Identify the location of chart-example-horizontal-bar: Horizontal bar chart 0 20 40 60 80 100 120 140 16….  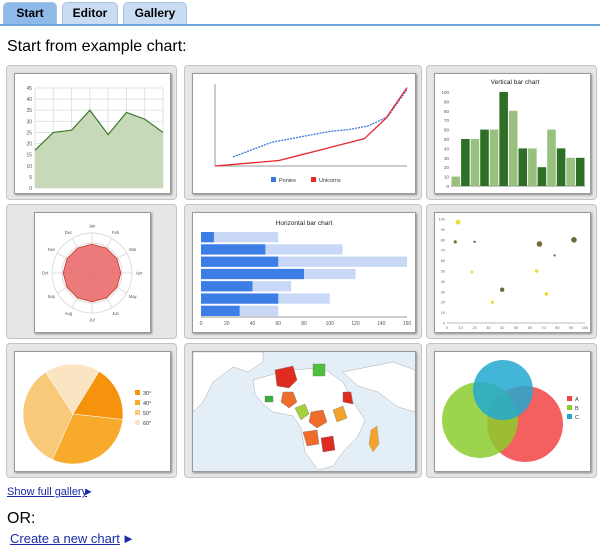
(303, 271).